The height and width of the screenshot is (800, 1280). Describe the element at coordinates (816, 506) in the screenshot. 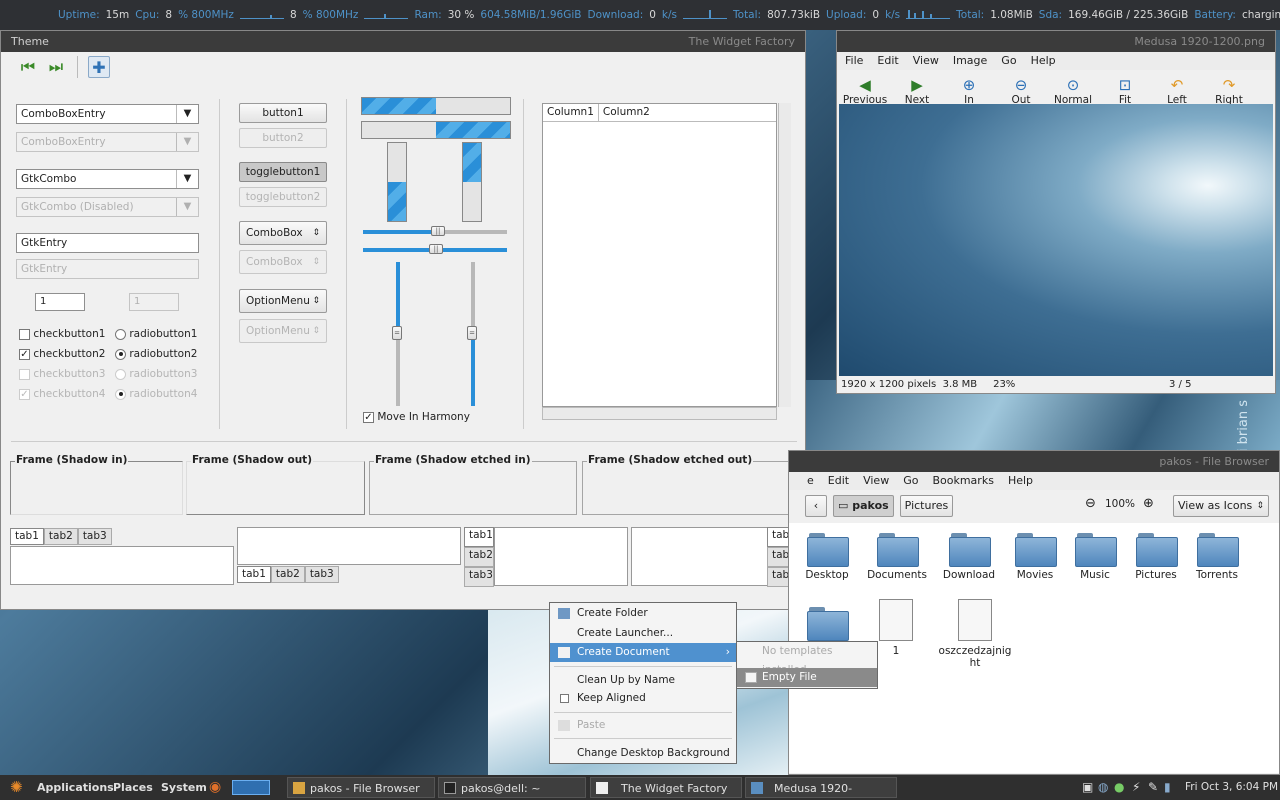

I see `chevron-left-icon: ‹` at that location.